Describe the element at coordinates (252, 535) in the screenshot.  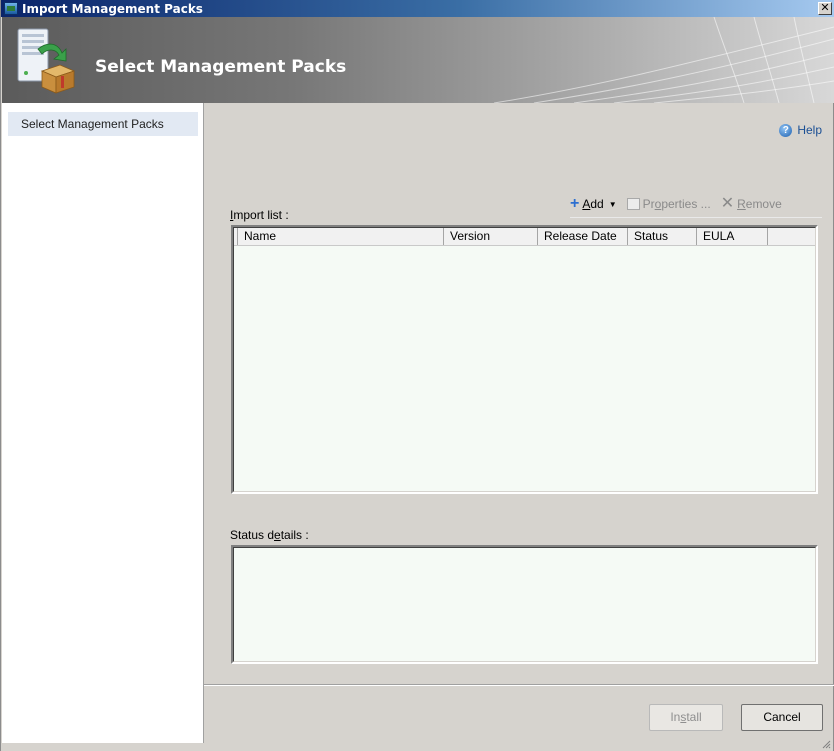
I see `status-details-label-prefix: Status d` at that location.